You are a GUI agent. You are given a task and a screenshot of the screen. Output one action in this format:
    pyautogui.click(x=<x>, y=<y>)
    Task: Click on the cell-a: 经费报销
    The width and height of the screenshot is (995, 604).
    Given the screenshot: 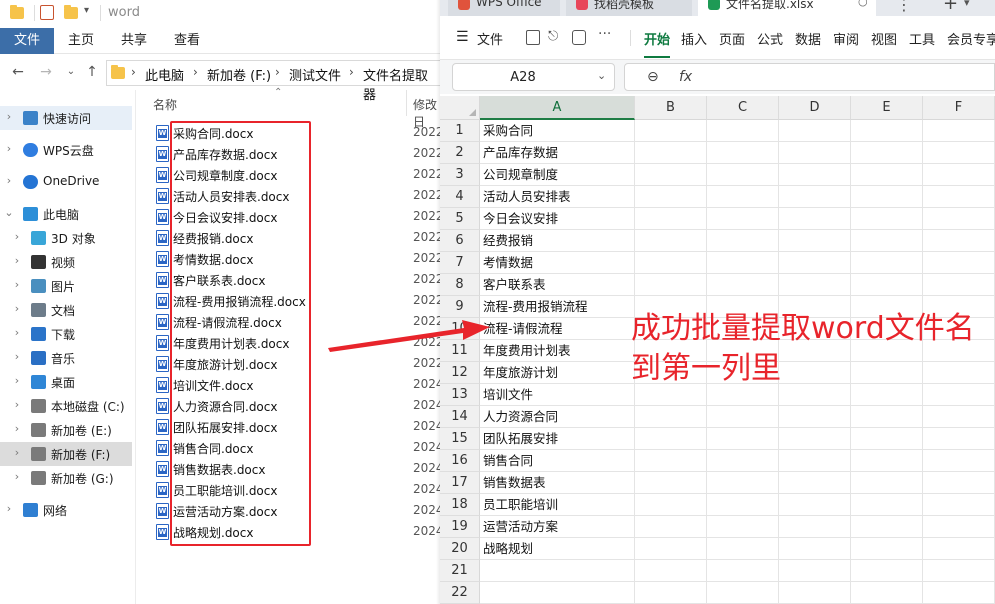 What is the action you would take?
    pyautogui.click(x=557, y=241)
    